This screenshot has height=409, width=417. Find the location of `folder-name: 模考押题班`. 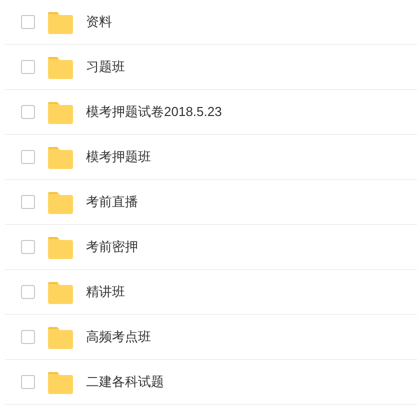

folder-name: 模考押题班 is located at coordinates (118, 157).